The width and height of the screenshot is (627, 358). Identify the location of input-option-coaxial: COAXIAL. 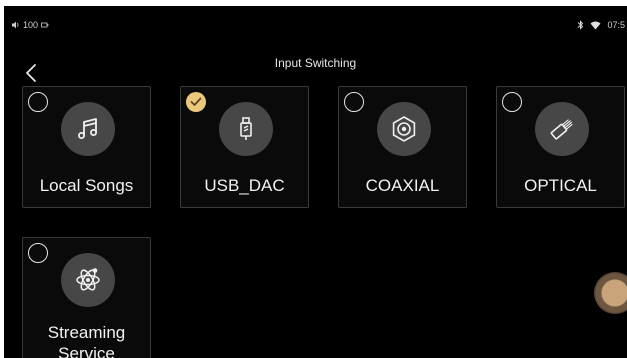
(402, 147).